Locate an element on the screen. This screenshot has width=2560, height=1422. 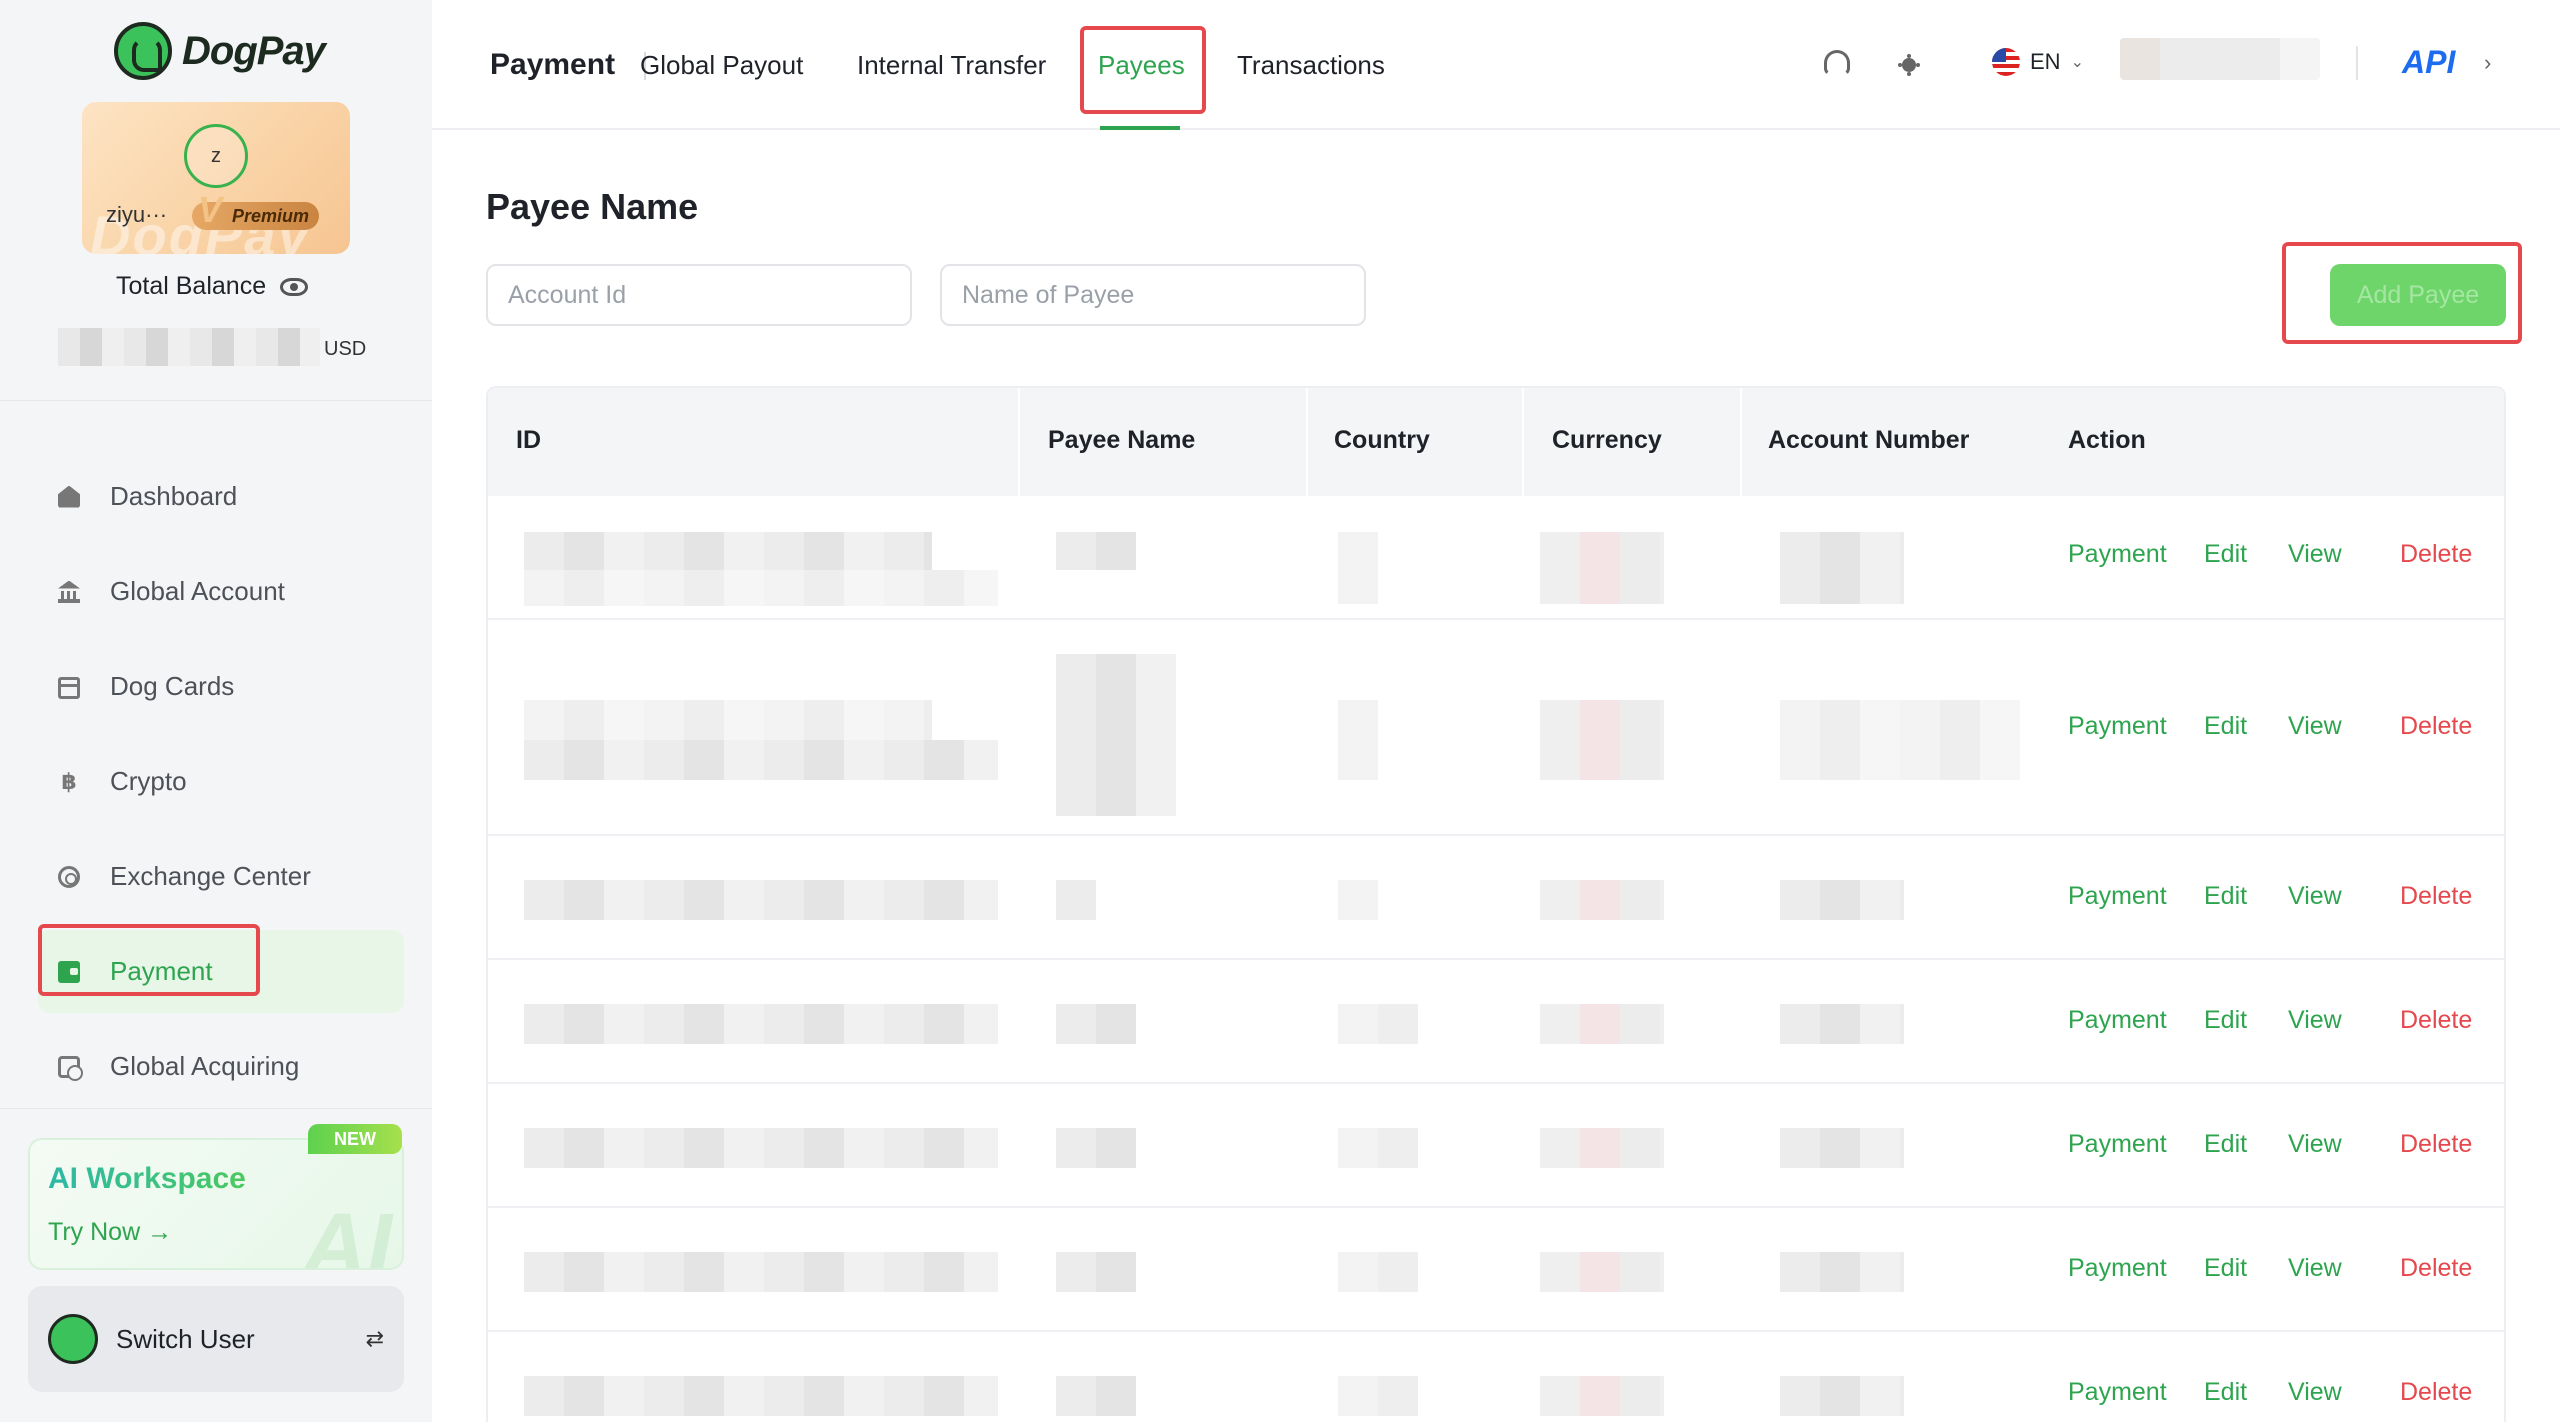
app-brand-name: DogPay is located at coordinates (254, 50).